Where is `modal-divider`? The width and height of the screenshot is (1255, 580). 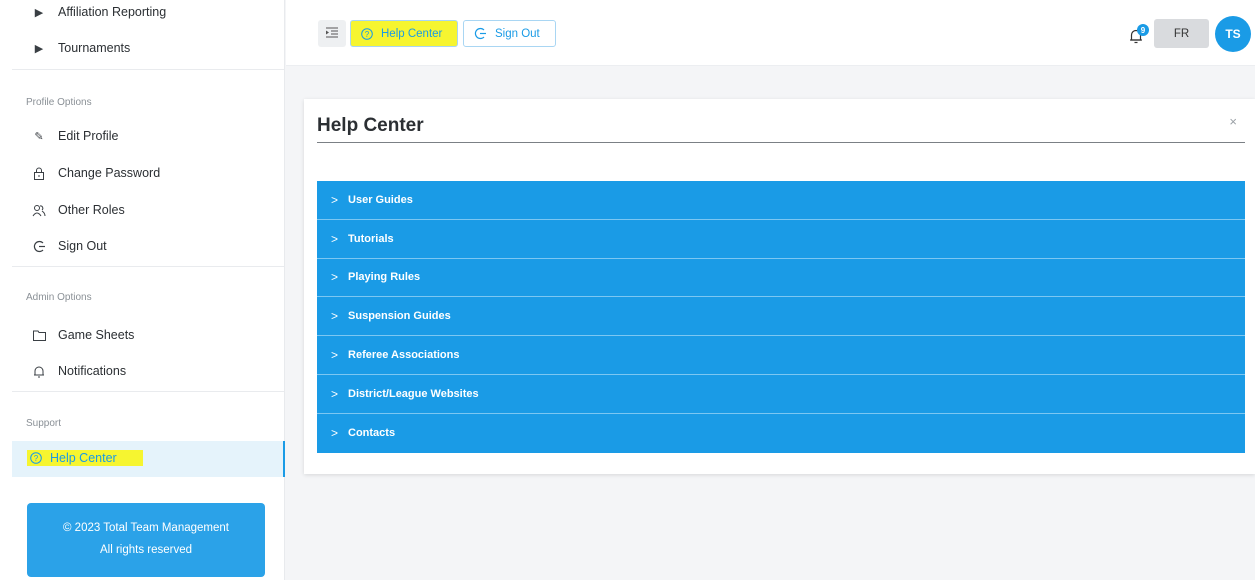 modal-divider is located at coordinates (781, 142).